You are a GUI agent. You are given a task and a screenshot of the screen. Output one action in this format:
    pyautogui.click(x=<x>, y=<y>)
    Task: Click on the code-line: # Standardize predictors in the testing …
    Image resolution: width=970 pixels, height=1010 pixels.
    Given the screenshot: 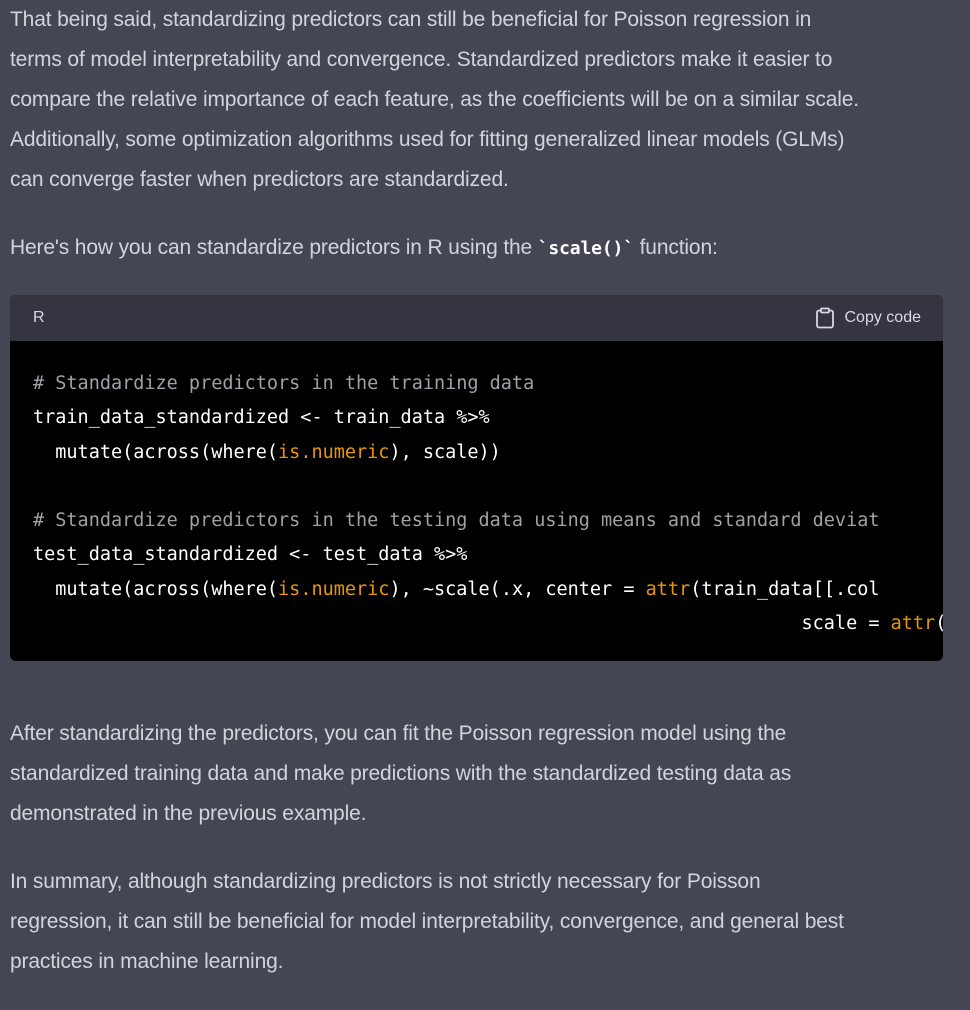 What is the action you would take?
    pyautogui.click(x=488, y=521)
    